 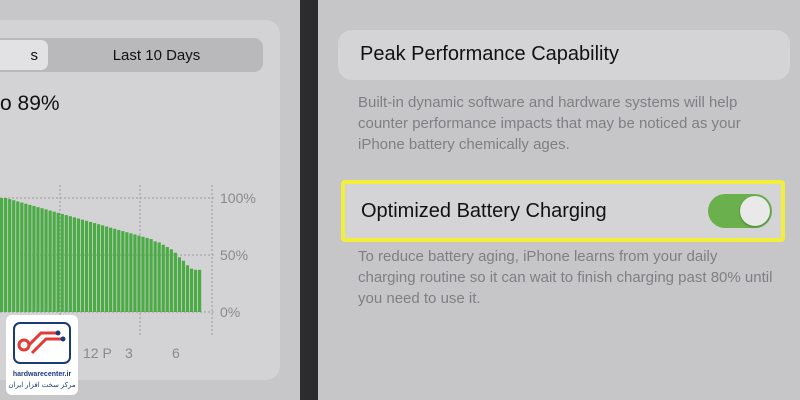 I want to click on y-tick-label: 50%, so click(x=234, y=255).